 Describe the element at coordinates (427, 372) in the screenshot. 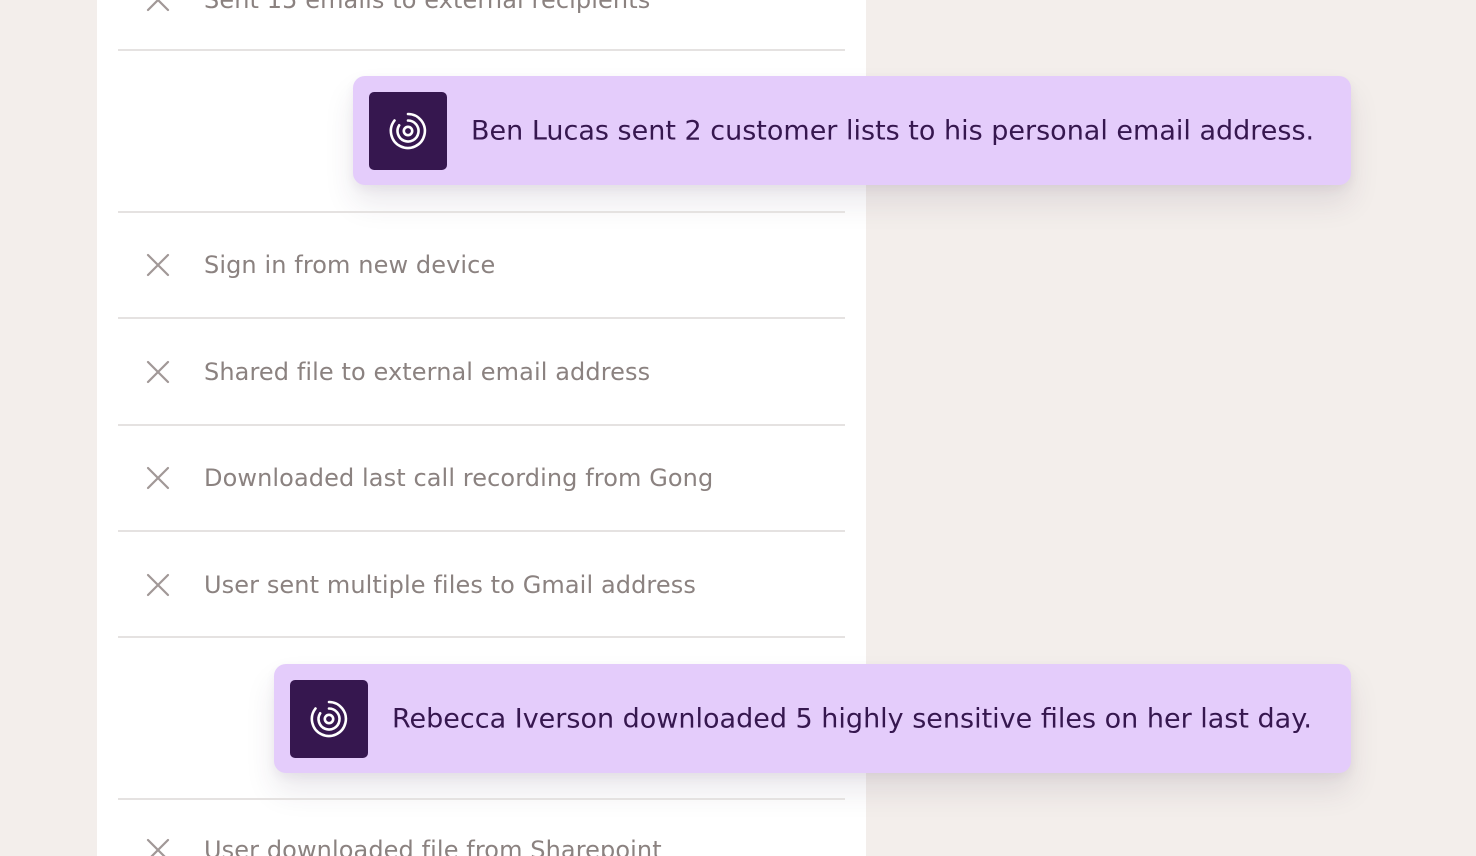

I see `list-item-label: Shared file to external email address` at that location.